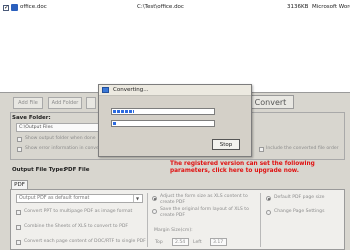  What do you see at coordinates (180, 242) in the screenshot?
I see `top-margin-input: 2.54` at bounding box center [180, 242].